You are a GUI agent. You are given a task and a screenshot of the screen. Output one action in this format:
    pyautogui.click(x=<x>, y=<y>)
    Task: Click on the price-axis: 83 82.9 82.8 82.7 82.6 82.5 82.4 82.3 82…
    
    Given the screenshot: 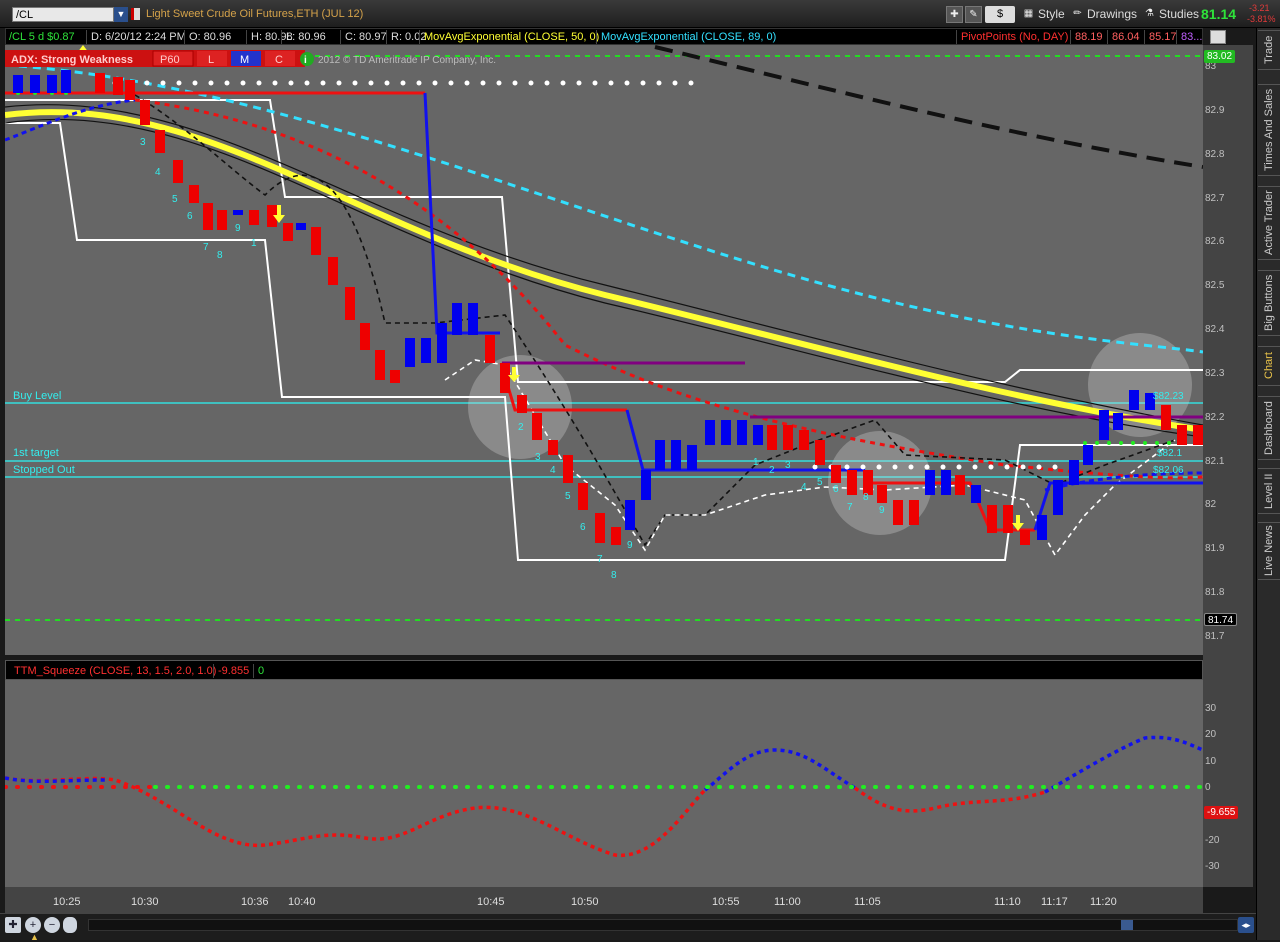 What is the action you would take?
    pyautogui.click(x=1228, y=466)
    